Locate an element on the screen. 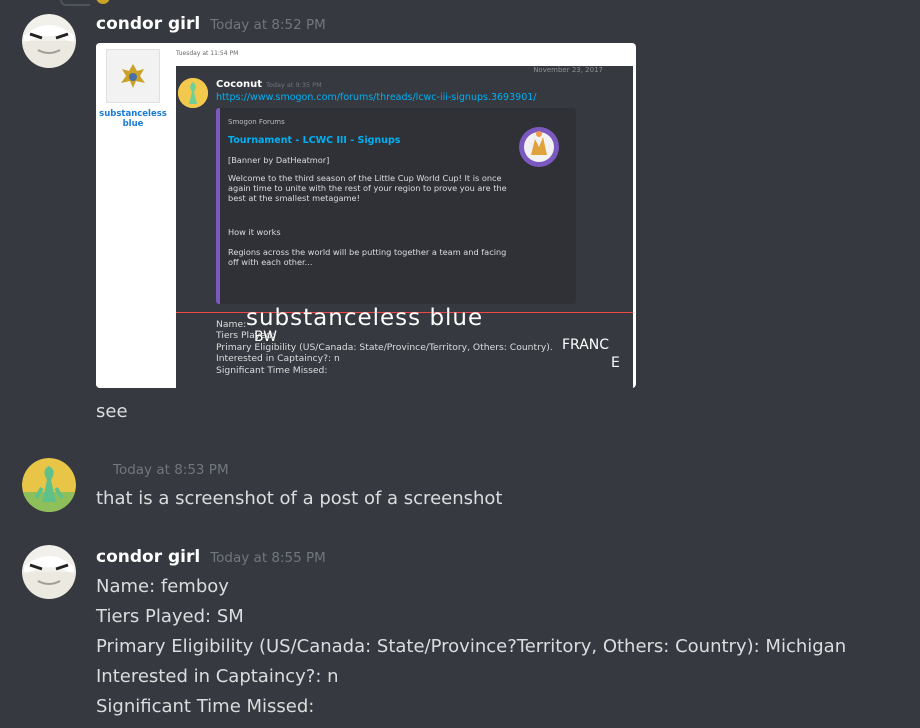 This screenshot has width=920, height=728. pokemon-sprite-icon is located at coordinates (133, 76).